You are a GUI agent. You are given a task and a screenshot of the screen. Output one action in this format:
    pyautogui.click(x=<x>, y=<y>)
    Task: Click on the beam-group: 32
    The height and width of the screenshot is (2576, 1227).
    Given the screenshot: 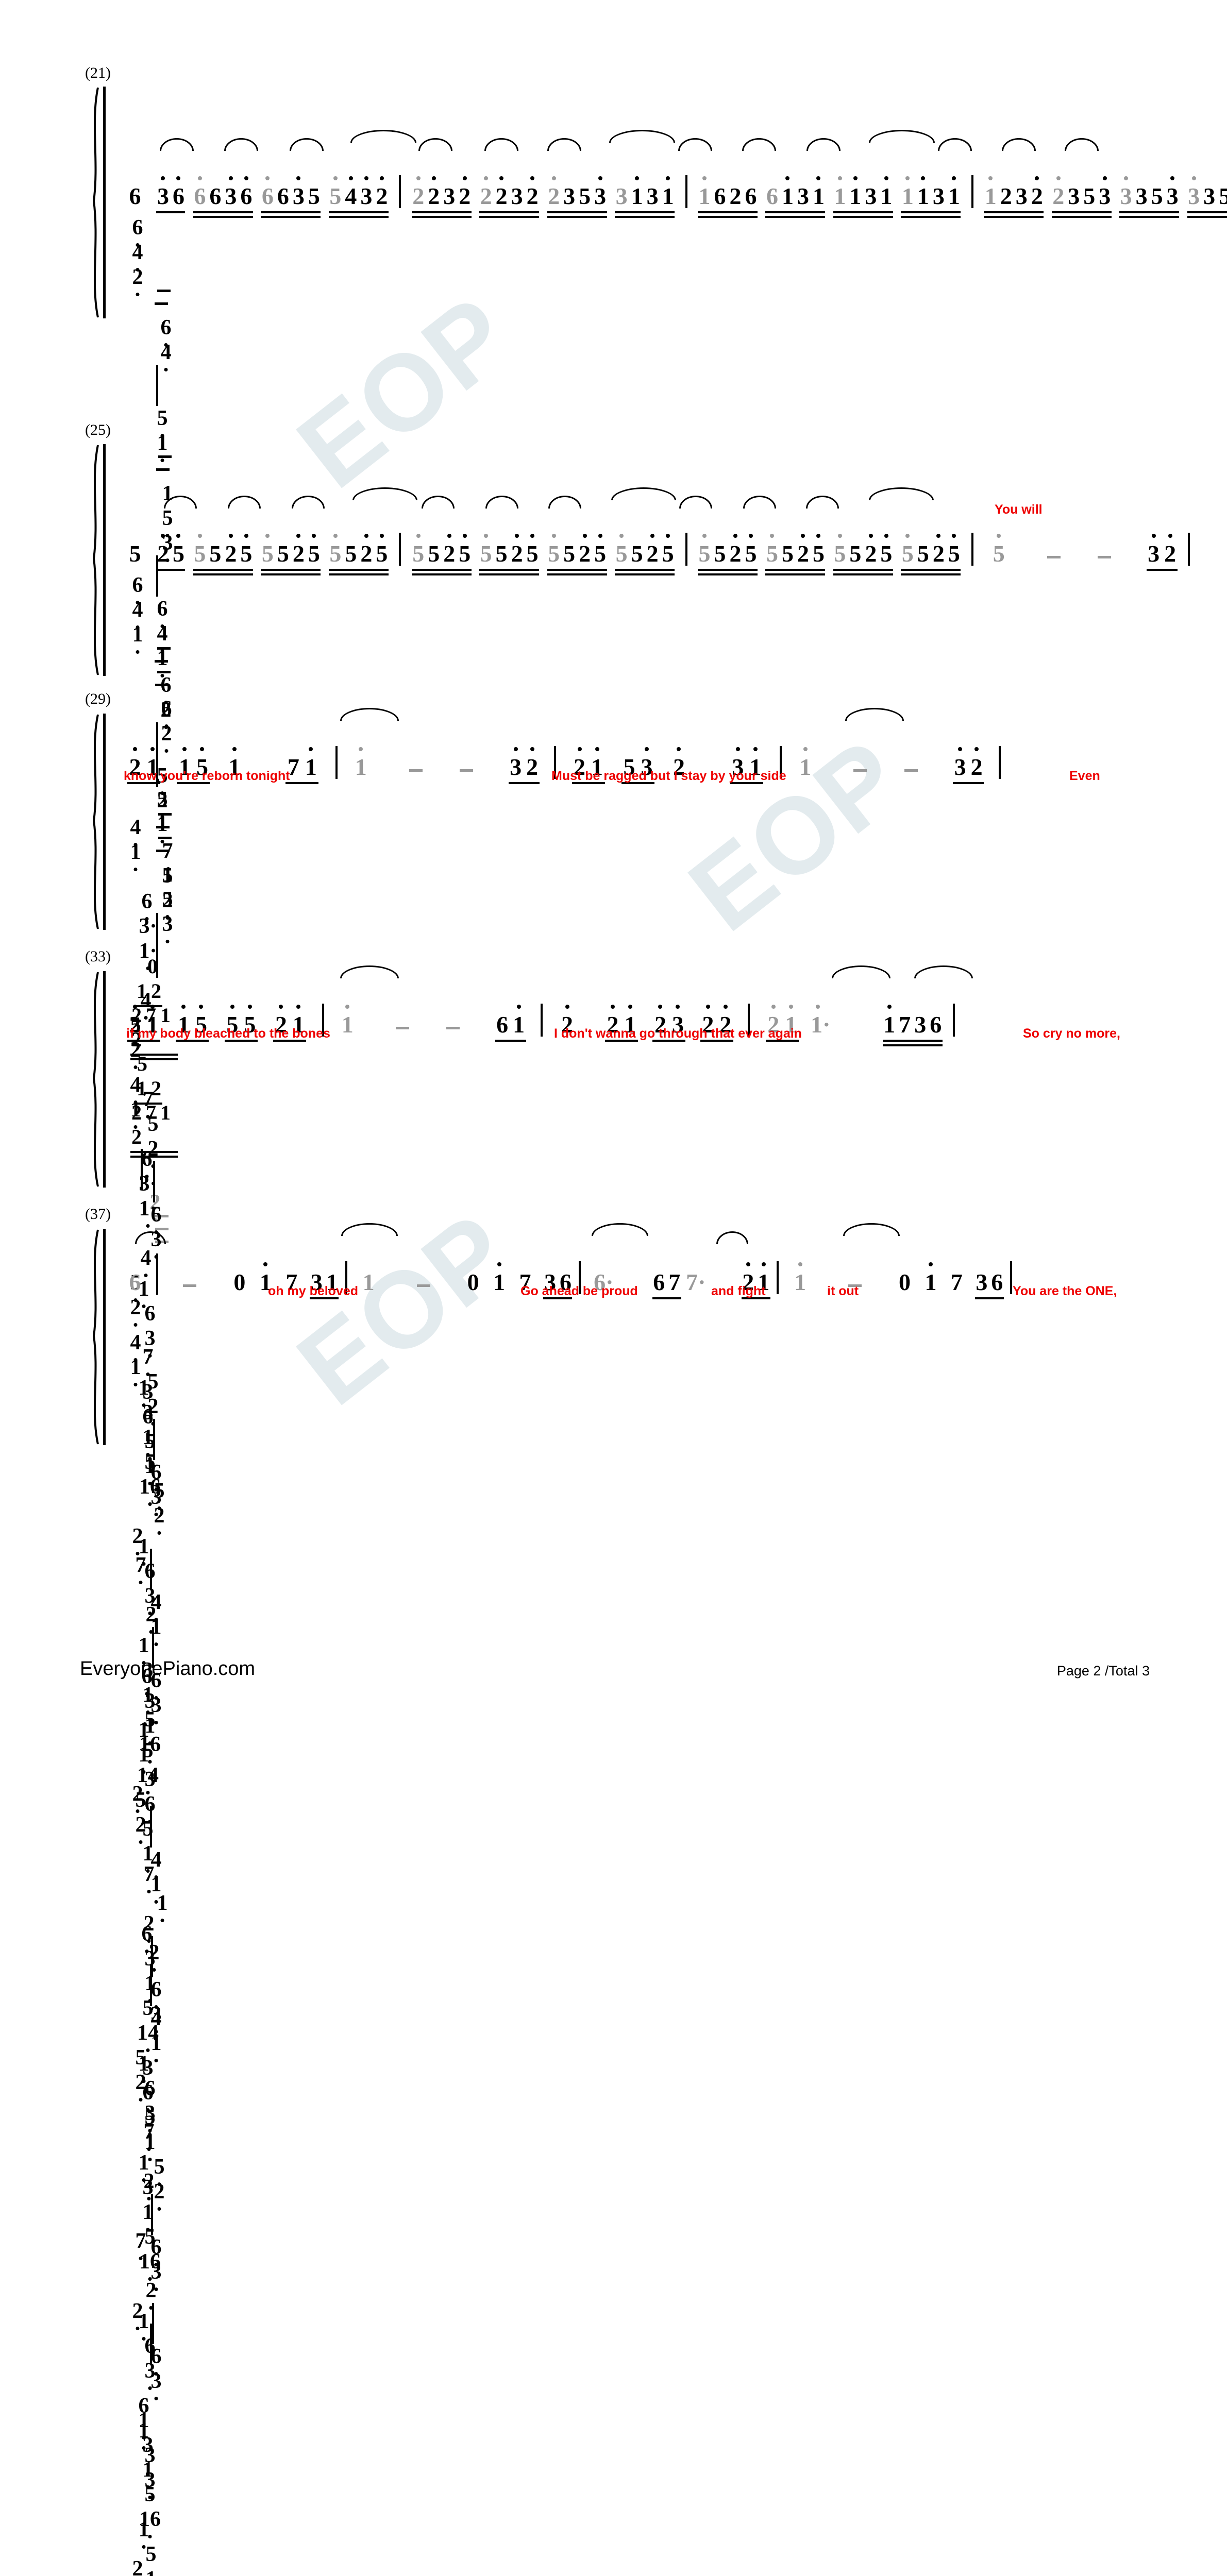 What is the action you would take?
    pyautogui.click(x=524, y=766)
    